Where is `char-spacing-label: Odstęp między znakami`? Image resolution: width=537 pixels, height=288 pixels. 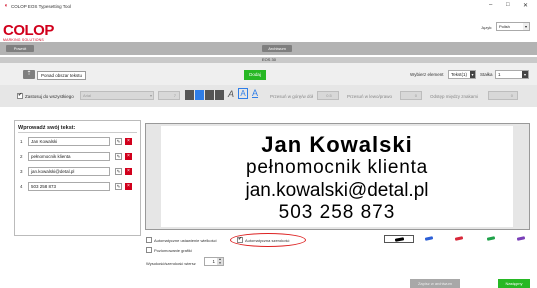 char-spacing-label: Odstęp między znakami is located at coordinates (454, 96).